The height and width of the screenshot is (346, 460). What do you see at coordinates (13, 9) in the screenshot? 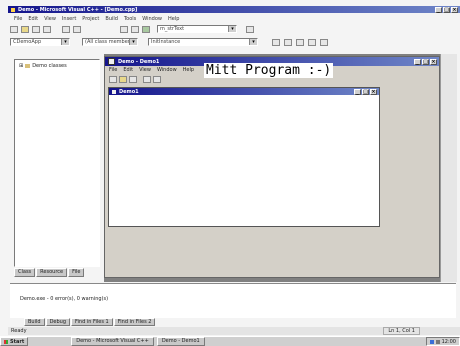
I see `ide-app-icon` at bounding box center [13, 9].